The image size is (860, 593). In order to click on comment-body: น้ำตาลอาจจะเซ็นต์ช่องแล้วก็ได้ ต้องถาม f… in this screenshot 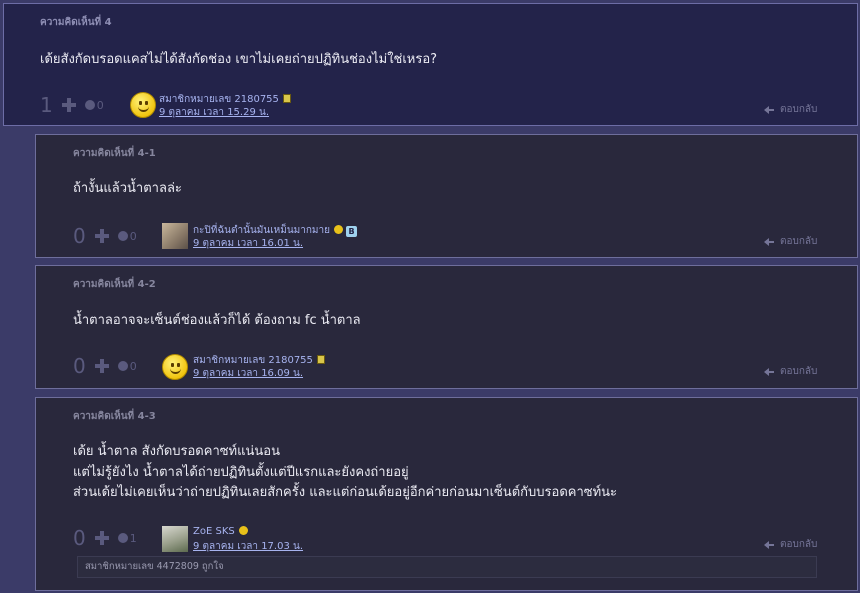, I will do `click(217, 321)`.